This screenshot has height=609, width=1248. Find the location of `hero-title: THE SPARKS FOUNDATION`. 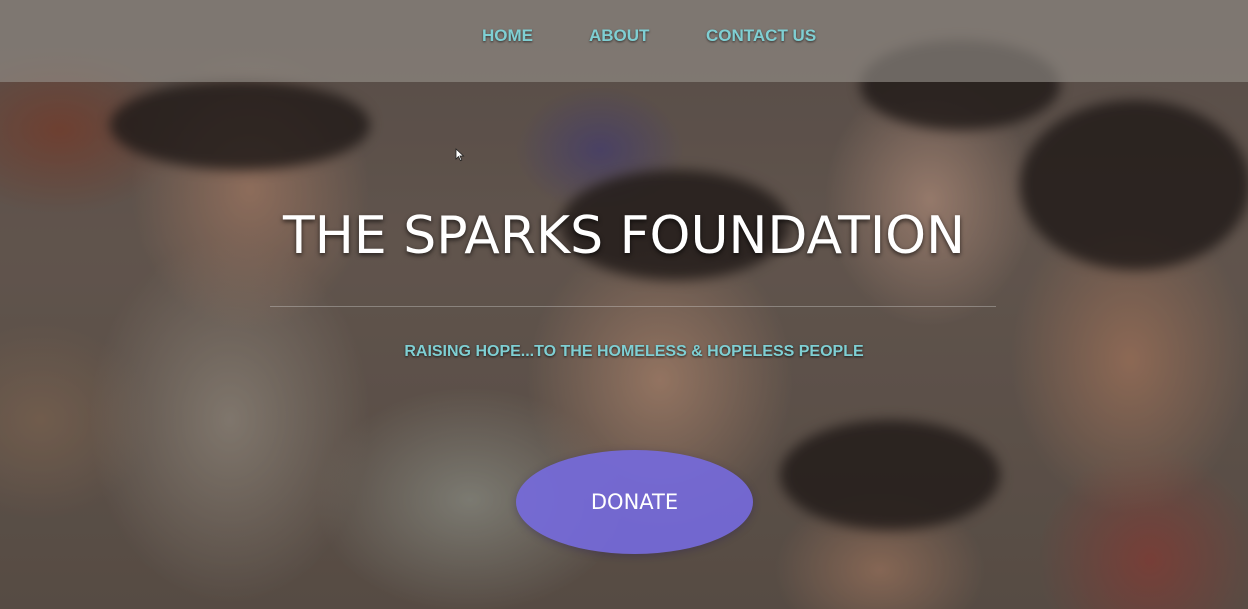

hero-title: THE SPARKS FOUNDATION is located at coordinates (624, 236).